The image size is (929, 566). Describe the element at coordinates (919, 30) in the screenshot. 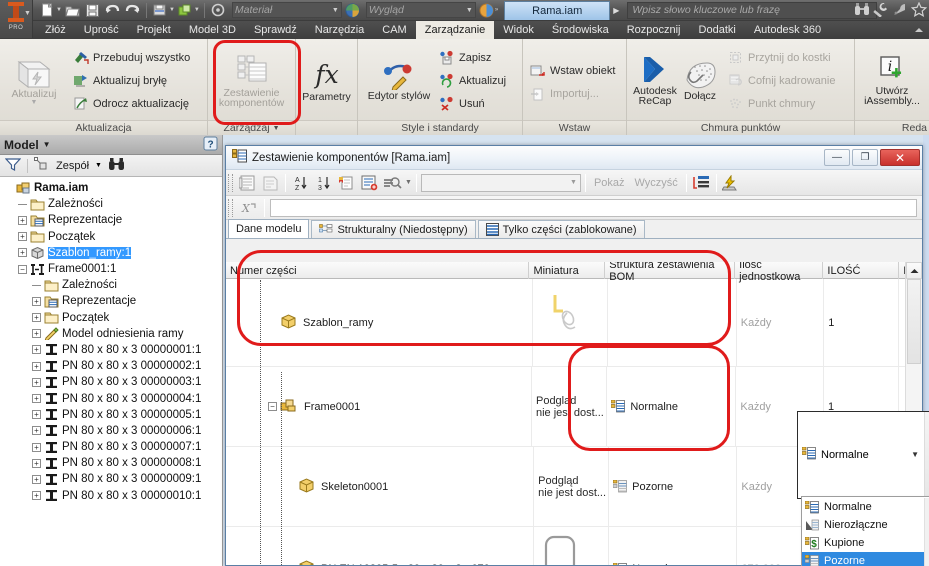

I see `ribbon-collapse-button` at that location.